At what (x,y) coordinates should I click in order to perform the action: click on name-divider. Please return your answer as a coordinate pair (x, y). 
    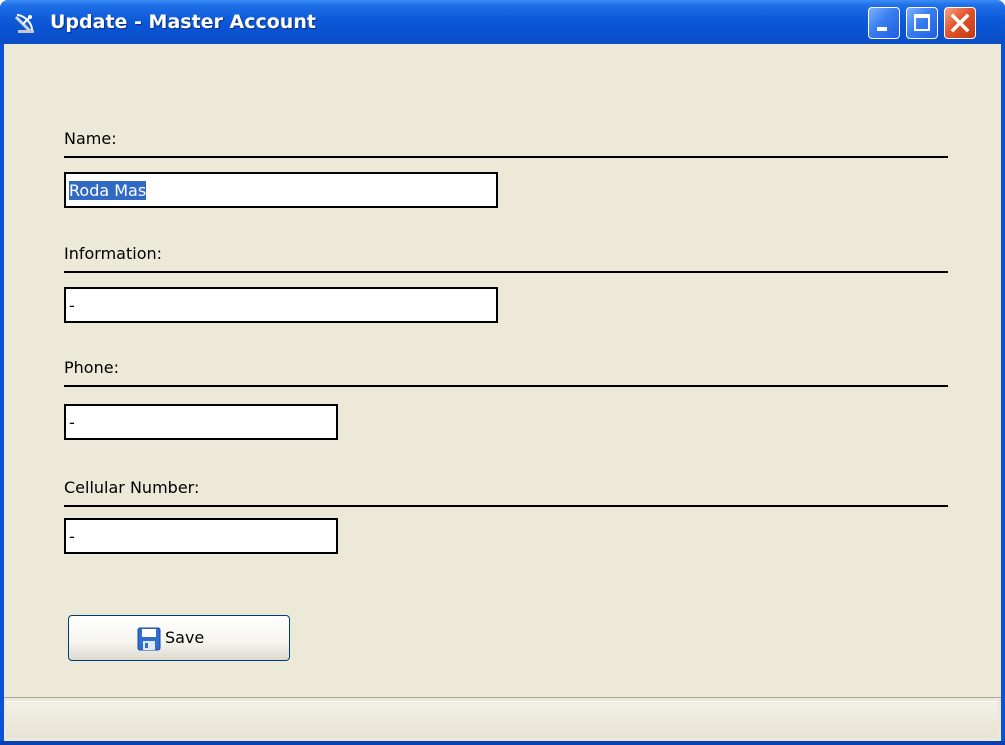
    Looking at the image, I should click on (506, 157).